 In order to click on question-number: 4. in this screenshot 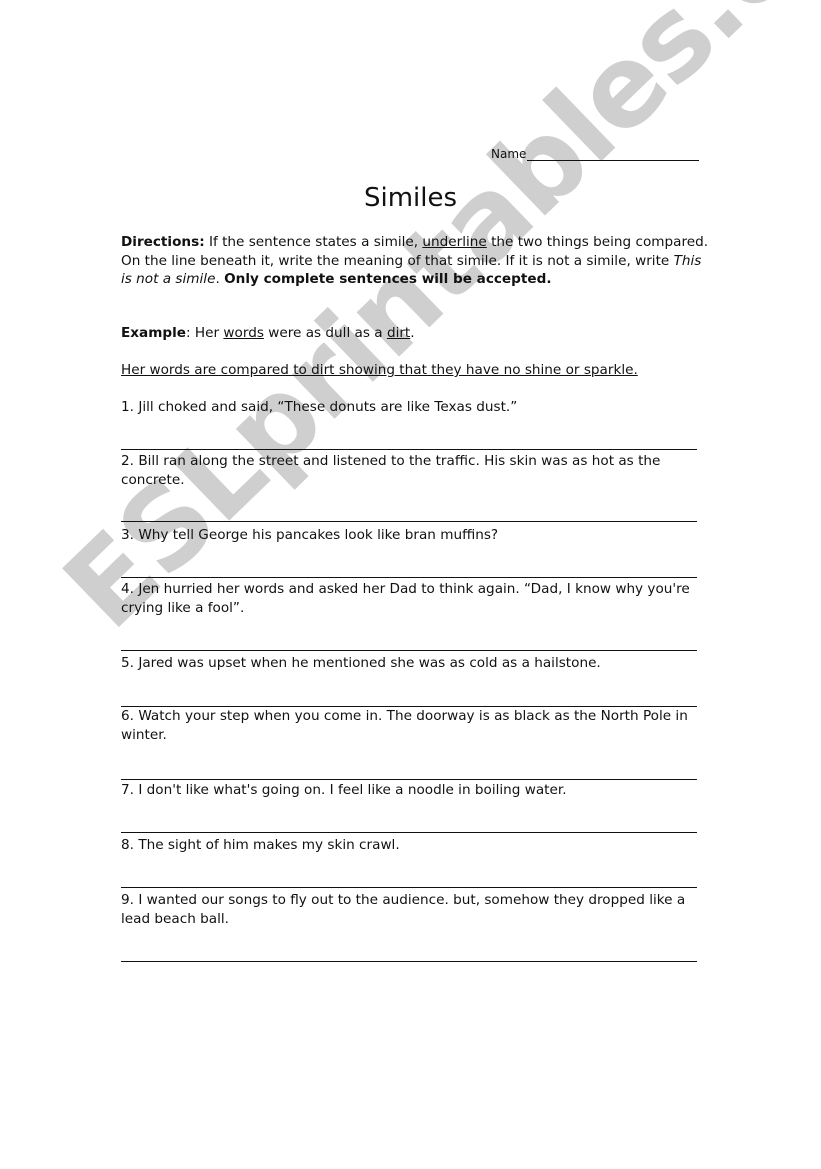, I will do `click(127, 589)`.